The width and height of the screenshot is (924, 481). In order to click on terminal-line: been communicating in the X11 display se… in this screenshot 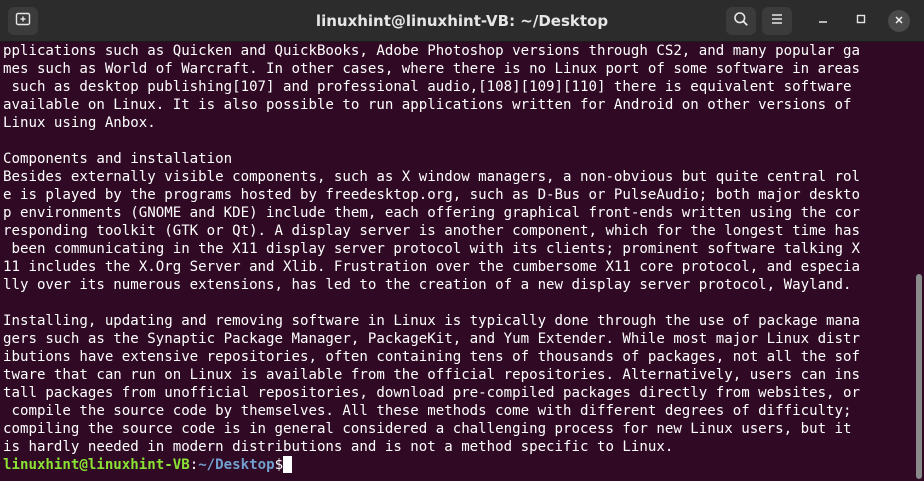, I will do `click(432, 249)`.